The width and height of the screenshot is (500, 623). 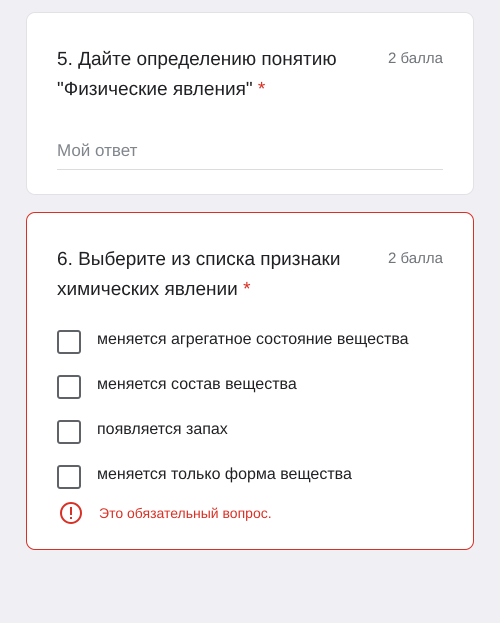 I want to click on option-label: меняется только форма вещества, so click(x=224, y=475).